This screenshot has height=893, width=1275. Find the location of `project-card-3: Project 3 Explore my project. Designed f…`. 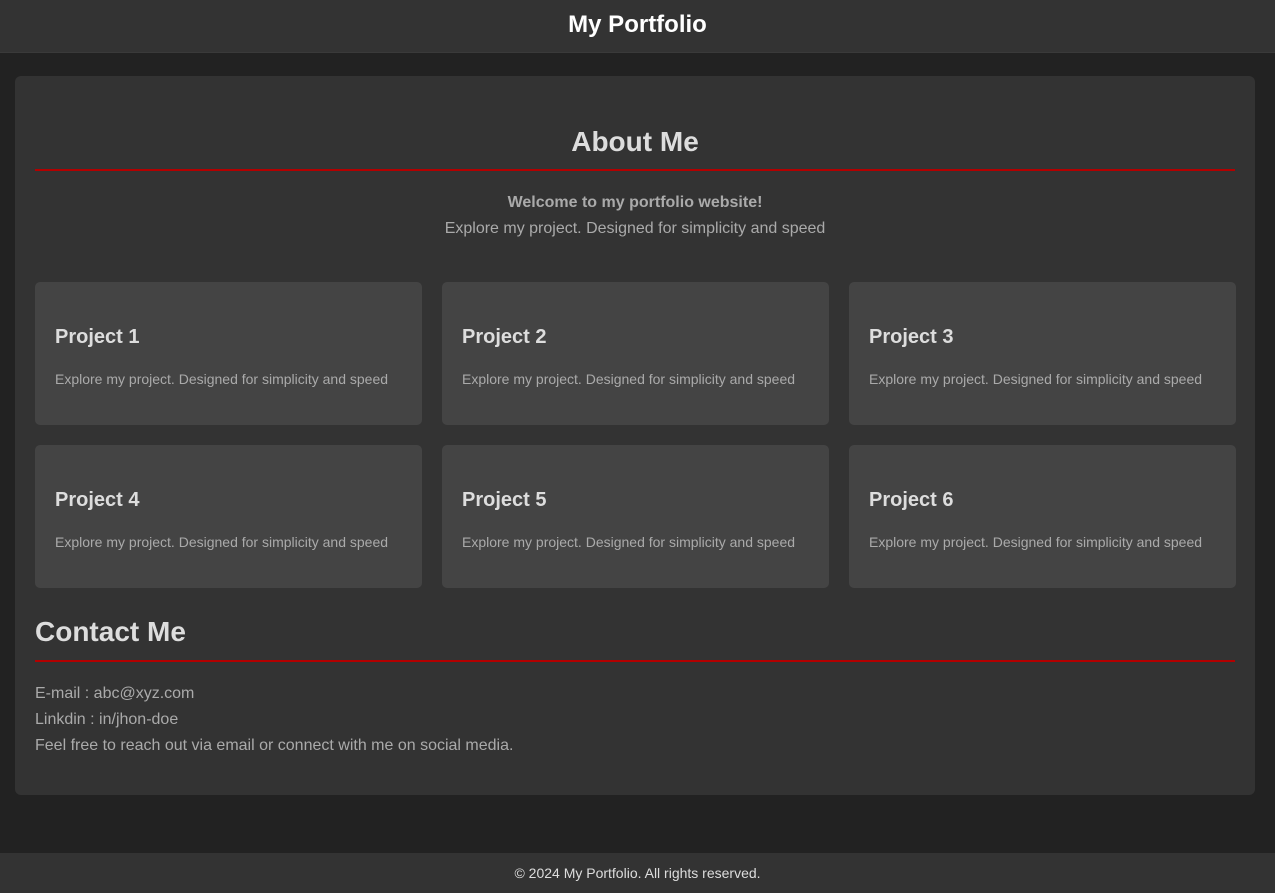

project-card-3: Project 3 Explore my project. Designed f… is located at coordinates (1042, 353).